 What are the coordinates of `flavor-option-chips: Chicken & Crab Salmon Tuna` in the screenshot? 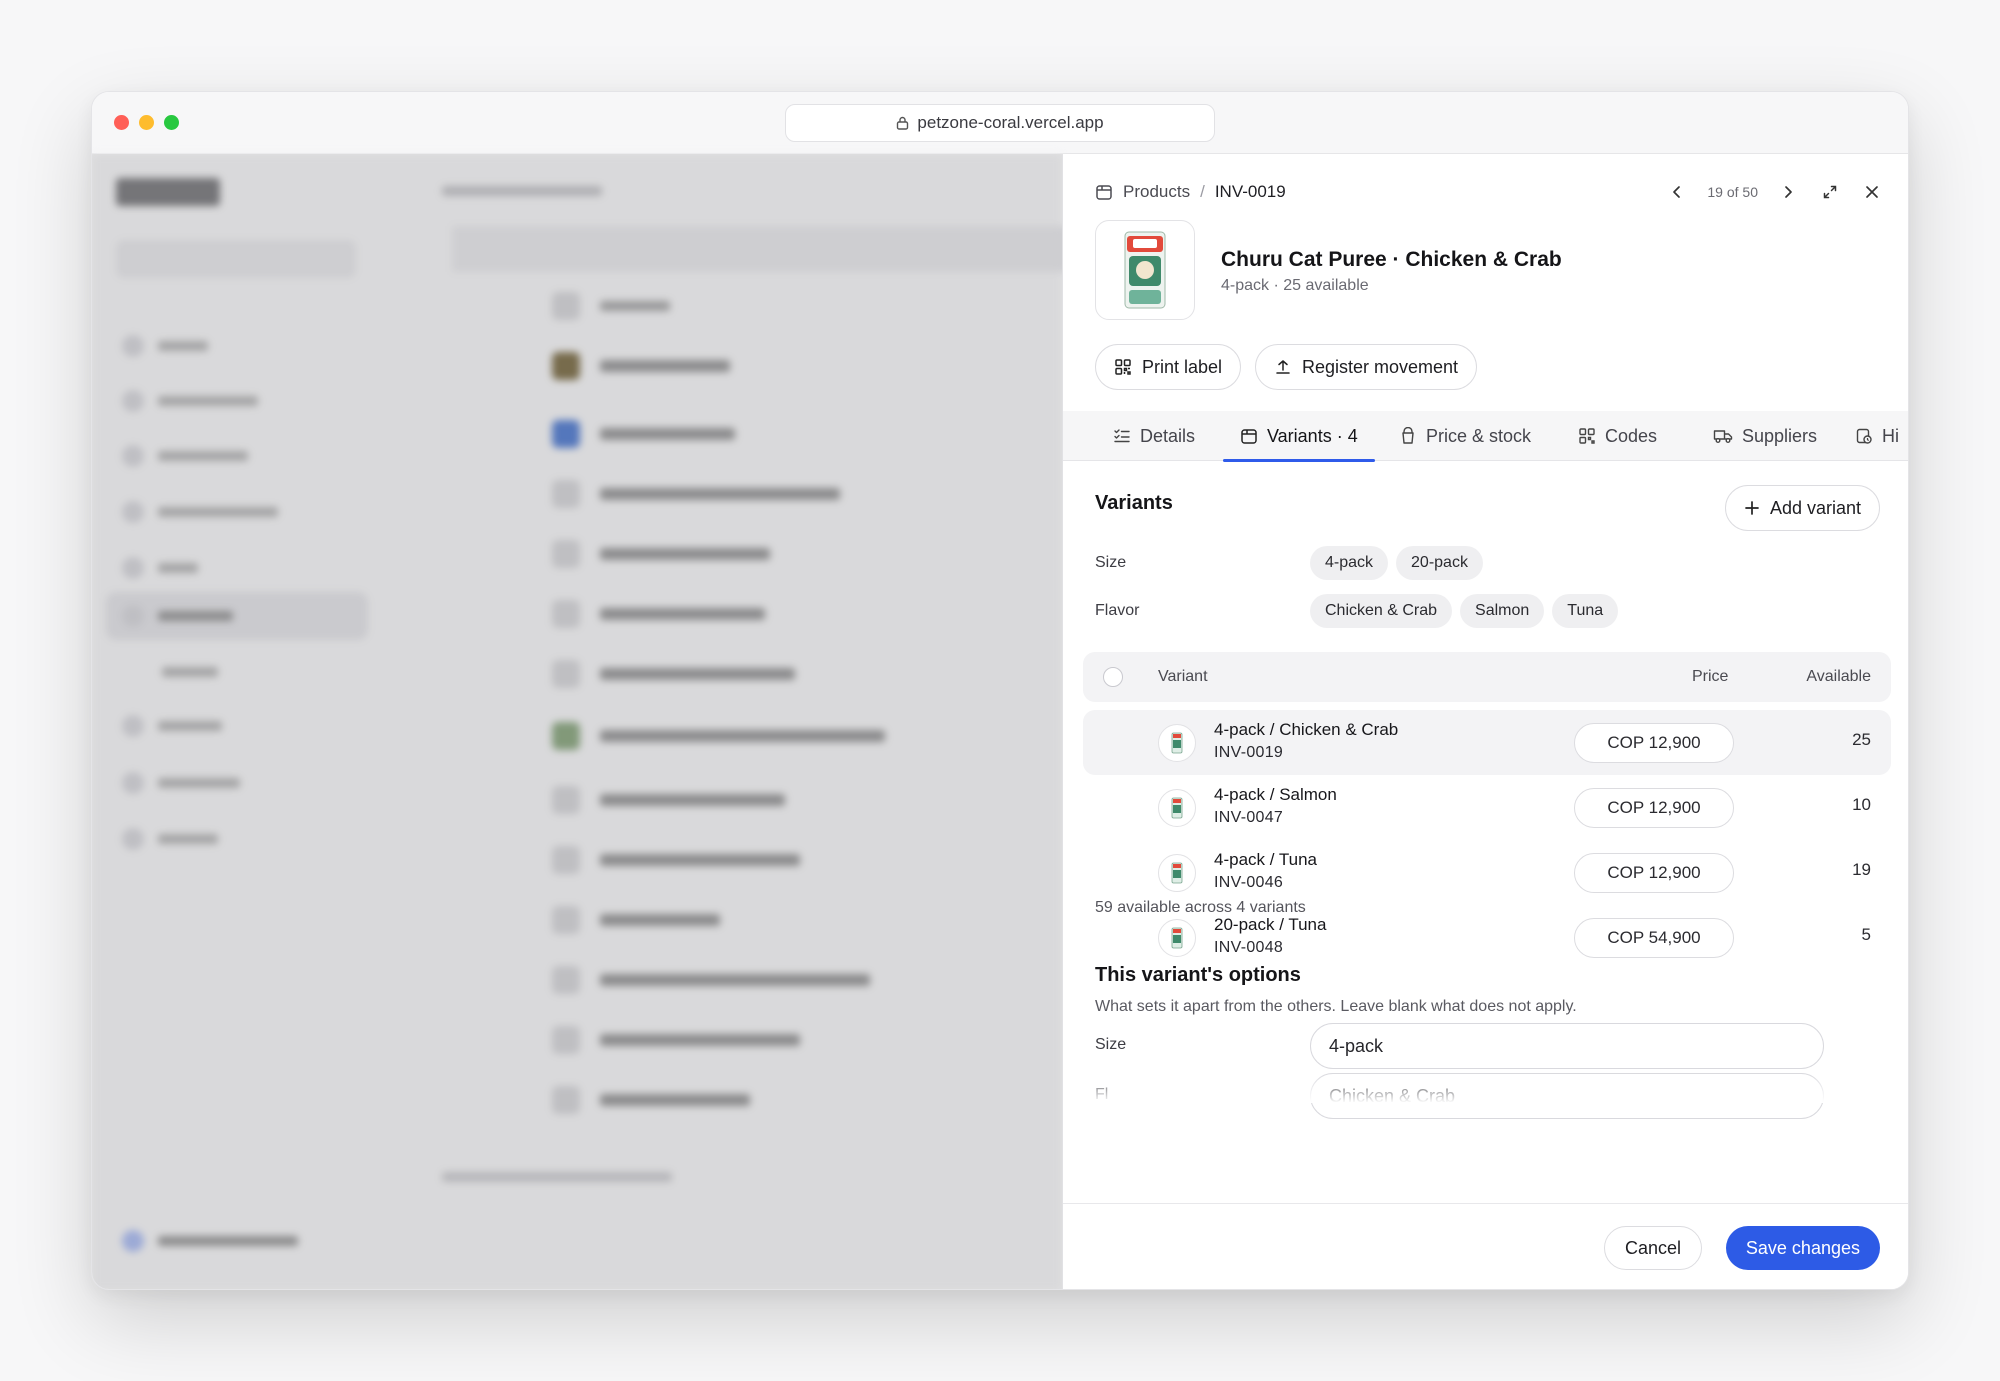 It's located at (1464, 611).